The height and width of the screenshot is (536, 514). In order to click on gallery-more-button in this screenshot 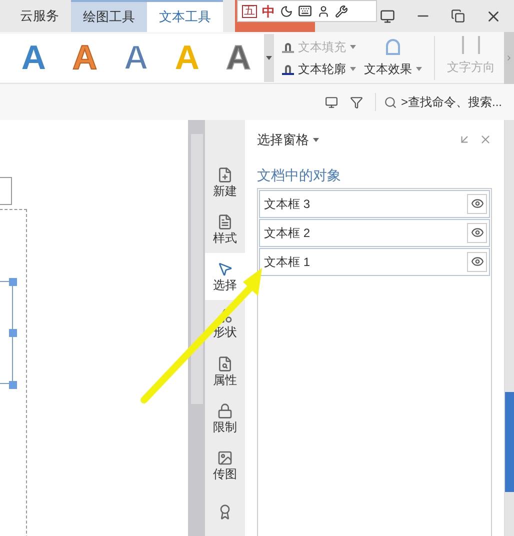, I will do `click(269, 58)`.